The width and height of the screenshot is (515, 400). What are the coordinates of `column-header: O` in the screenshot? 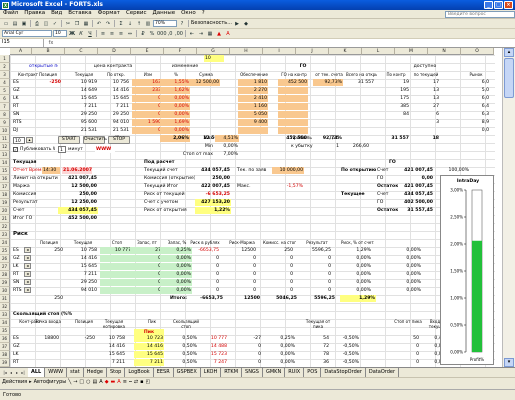 It's located at (477, 51).